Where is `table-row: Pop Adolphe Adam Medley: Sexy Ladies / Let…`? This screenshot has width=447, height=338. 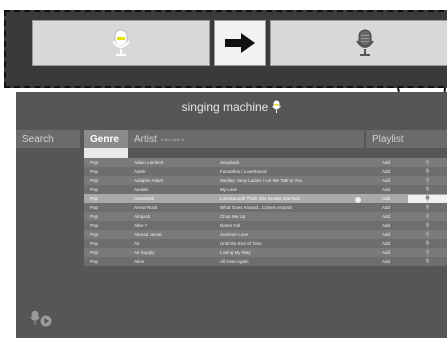 table-row: Pop Adolphe Adam Medley: Sexy Ladies / Let… is located at coordinates (265, 180).